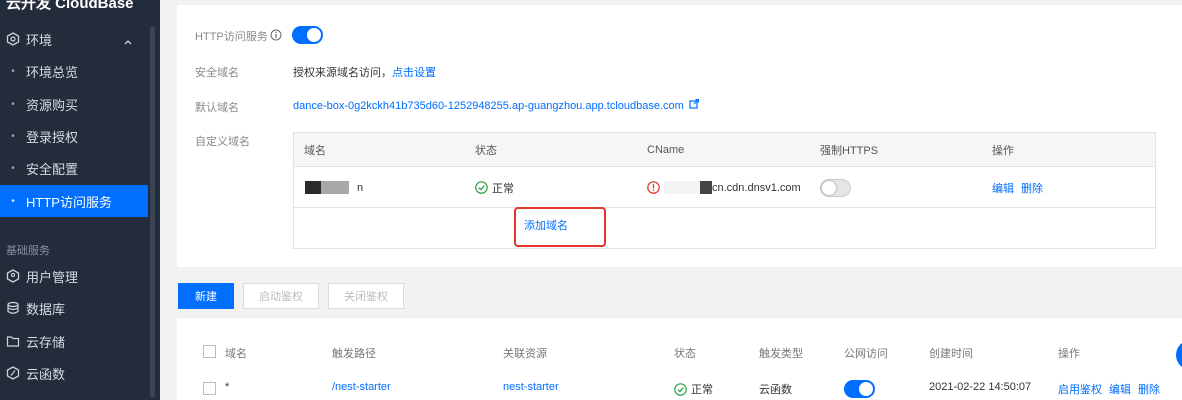 This screenshot has width=1182, height=400. I want to click on domain-text: n, so click(360, 187).